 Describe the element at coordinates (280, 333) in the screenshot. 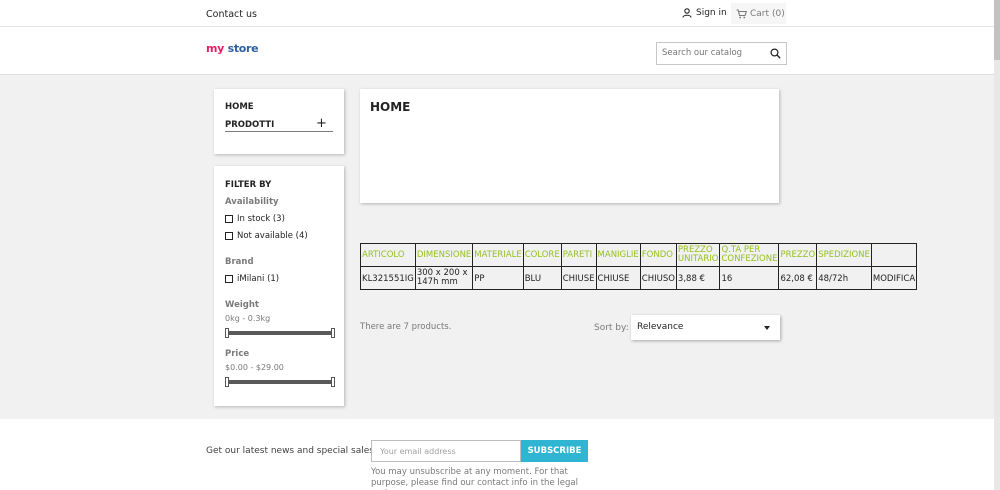

I see `weight-slider` at that location.